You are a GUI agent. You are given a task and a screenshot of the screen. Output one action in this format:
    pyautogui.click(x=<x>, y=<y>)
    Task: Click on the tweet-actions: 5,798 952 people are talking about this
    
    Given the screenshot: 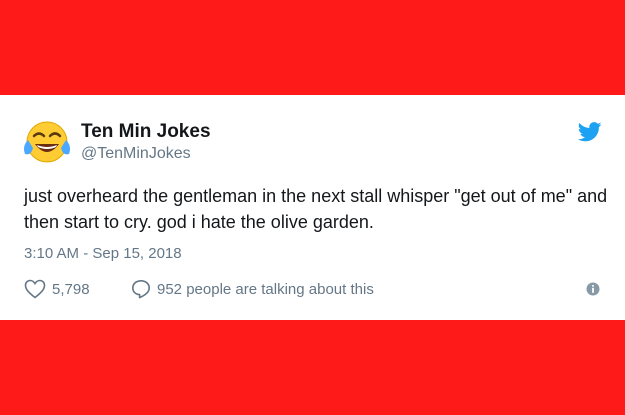 What is the action you would take?
    pyautogui.click(x=314, y=291)
    